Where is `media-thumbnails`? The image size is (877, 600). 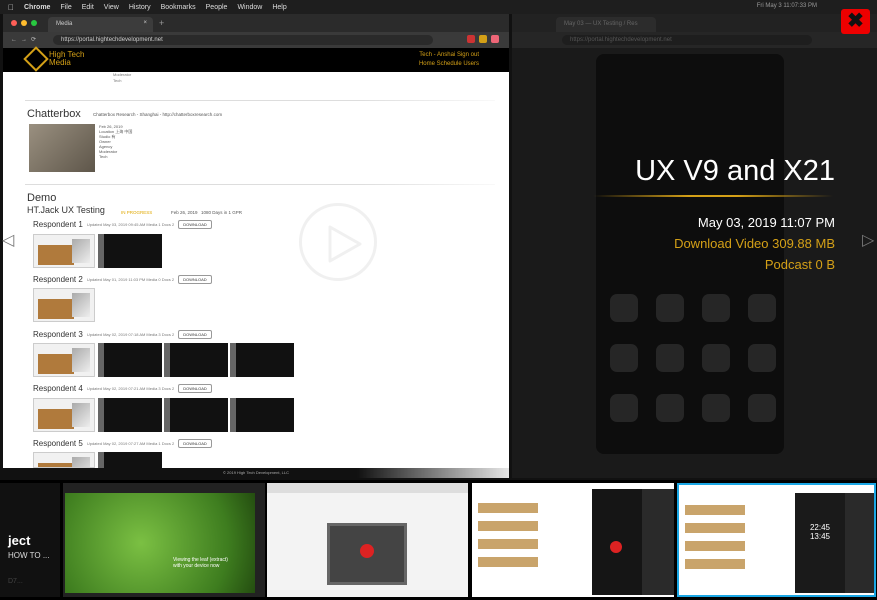 media-thumbnails is located at coordinates (196, 415).